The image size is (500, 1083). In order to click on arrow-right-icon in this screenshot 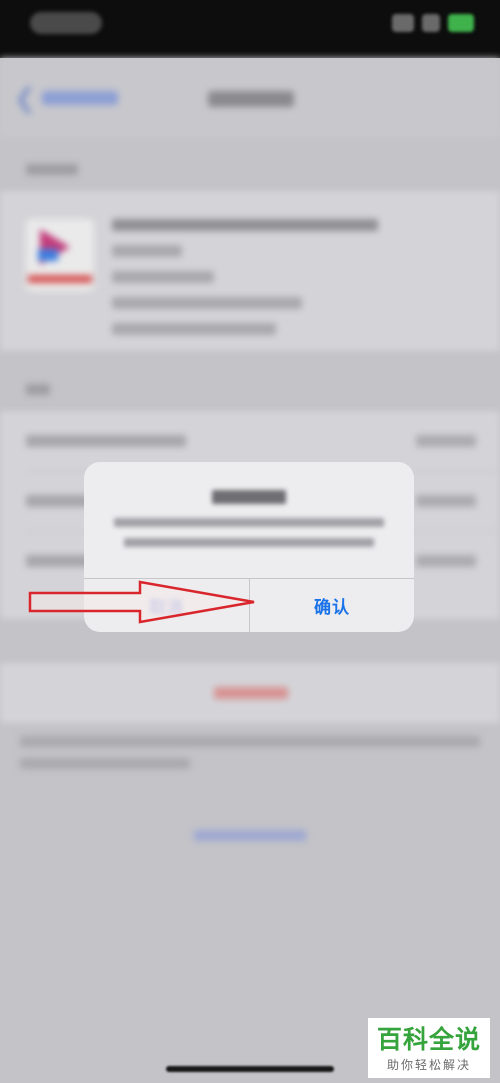, I will do `click(141, 602)`.